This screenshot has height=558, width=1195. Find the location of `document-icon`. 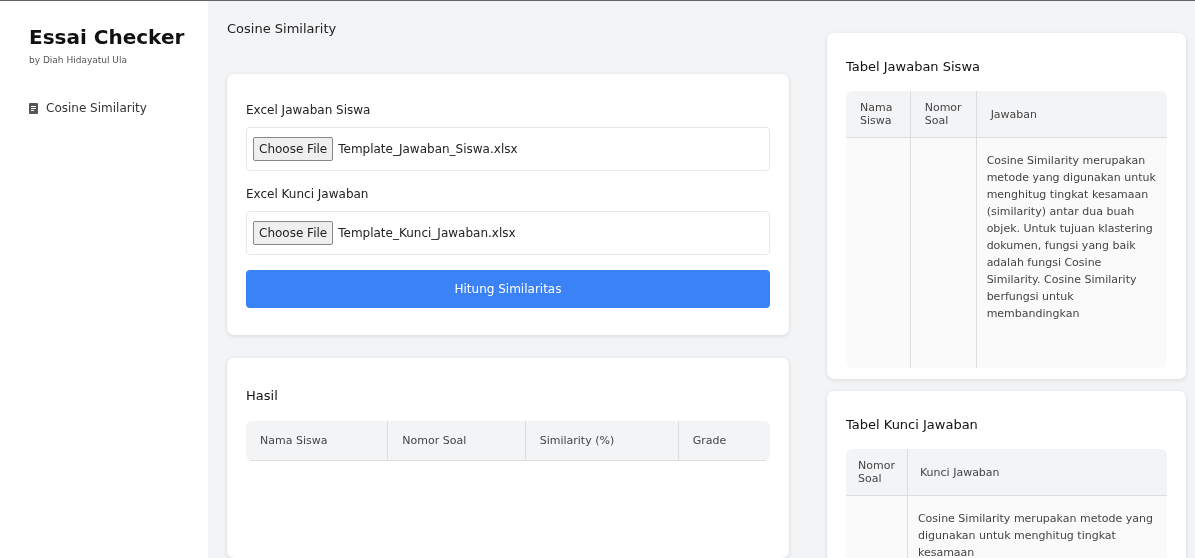

document-icon is located at coordinates (33, 108).